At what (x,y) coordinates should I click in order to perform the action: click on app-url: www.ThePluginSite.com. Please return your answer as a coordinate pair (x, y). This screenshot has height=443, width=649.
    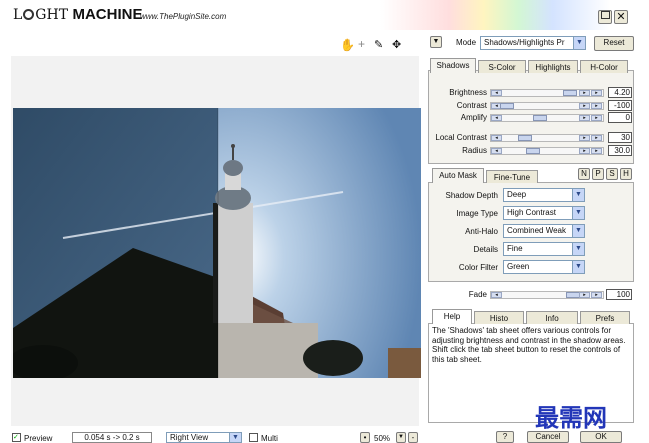
    Looking at the image, I should click on (183, 16).